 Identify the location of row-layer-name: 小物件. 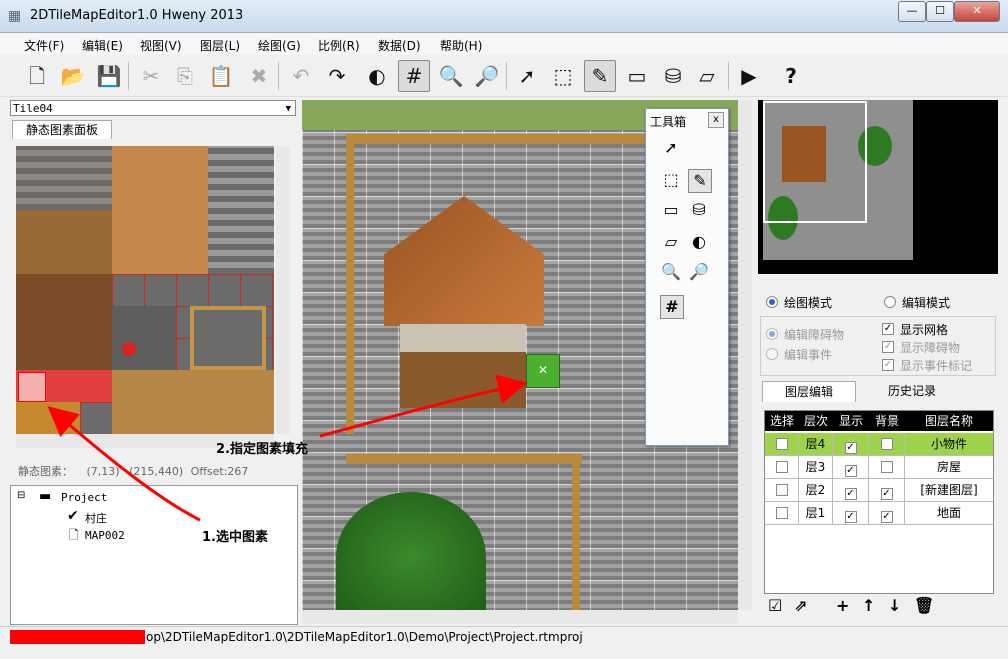
(949, 444).